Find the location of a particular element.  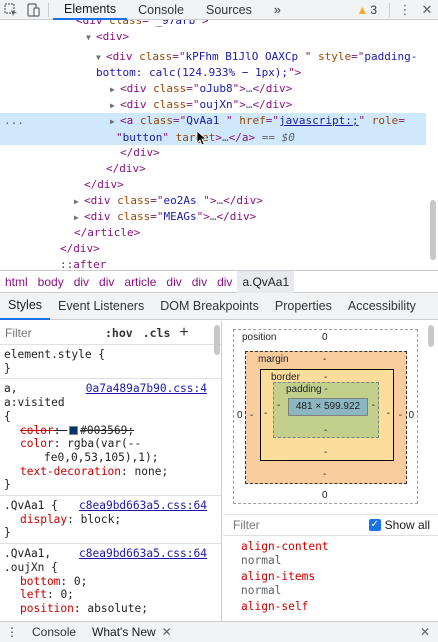

style-property: display: block; is located at coordinates (110, 520).